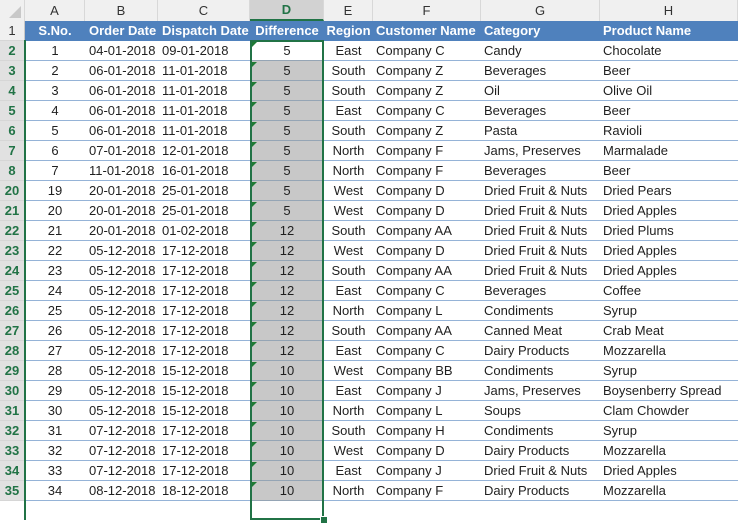 The width and height of the screenshot is (738, 524). I want to click on cell-customer-name: Company Z, so click(427, 91).